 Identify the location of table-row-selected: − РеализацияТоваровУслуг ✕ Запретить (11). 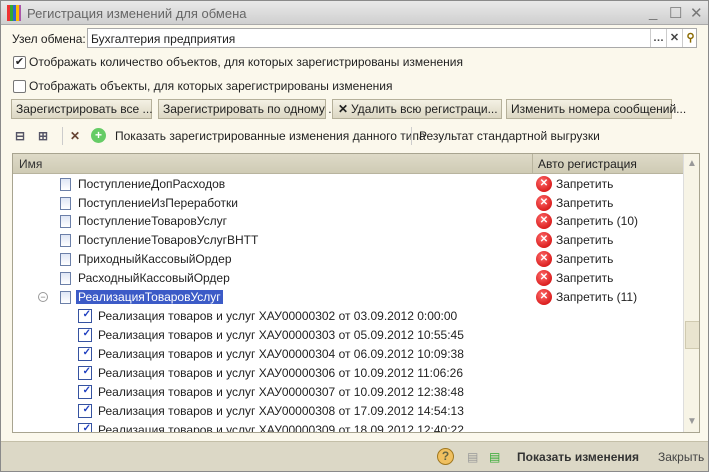
(348, 297).